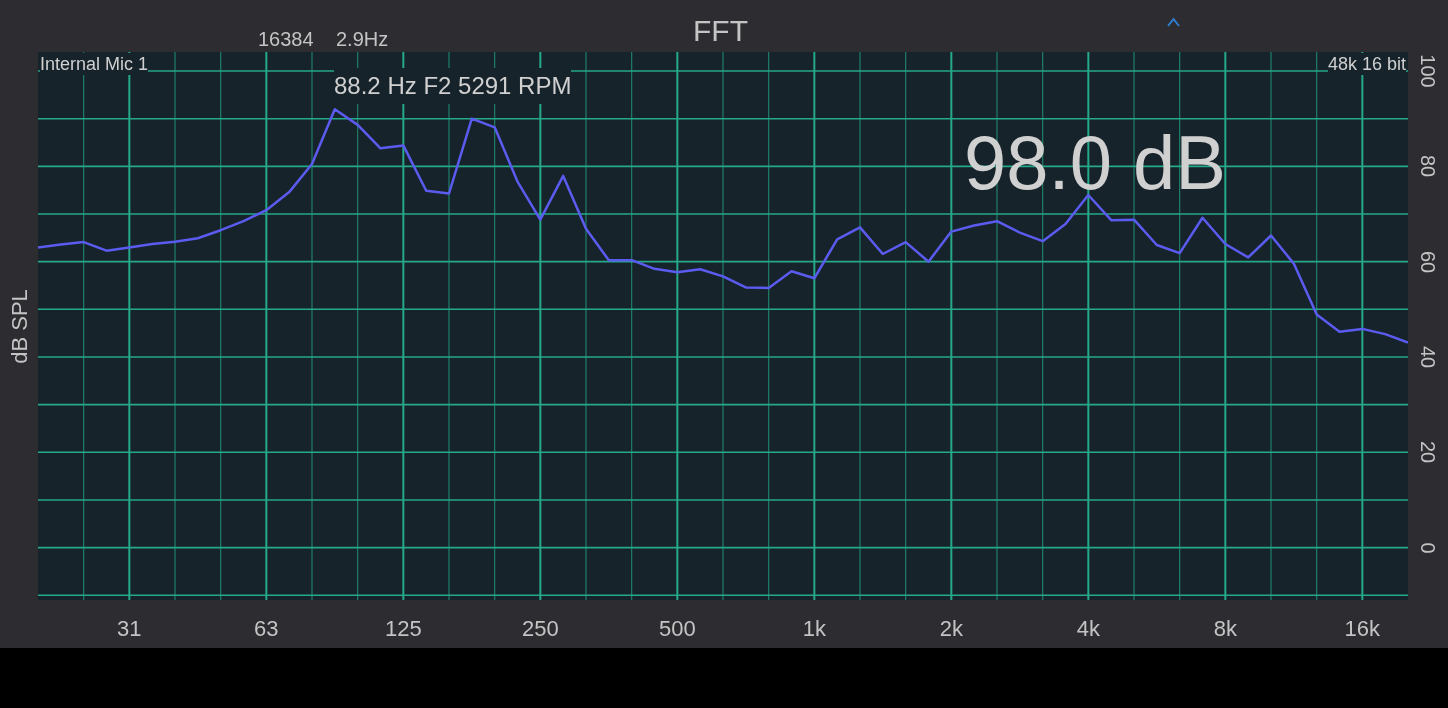  Describe the element at coordinates (19, 326) in the screenshot. I see `y-axis-label: dB SPL` at that location.